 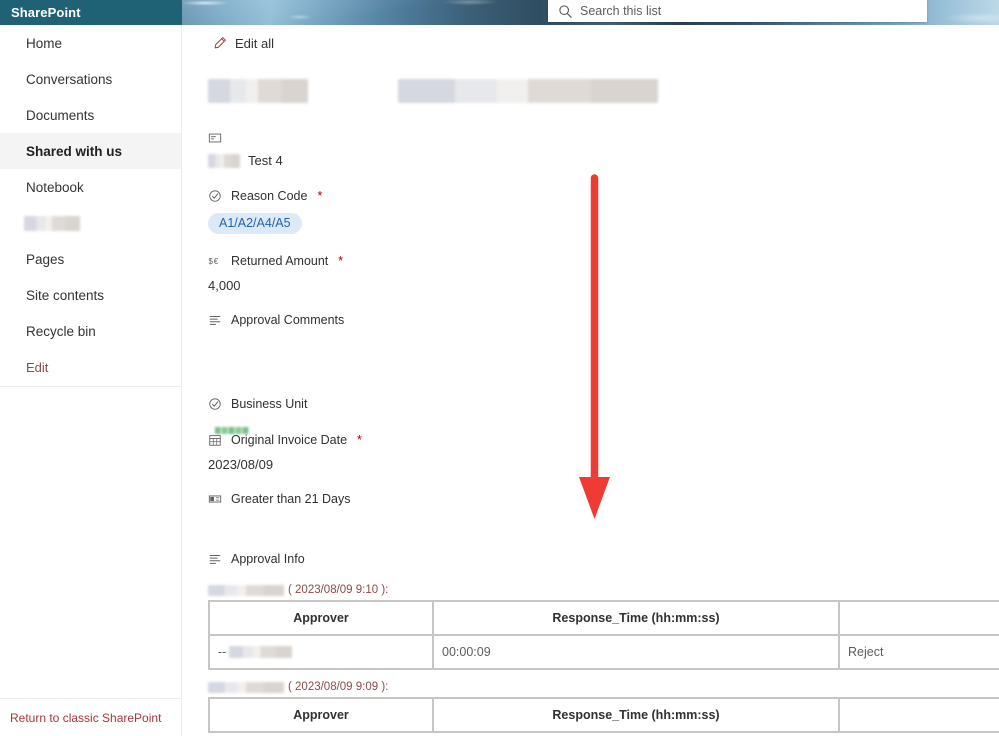 I want to click on field-label: Greater than 21 Days, so click(x=603, y=499).